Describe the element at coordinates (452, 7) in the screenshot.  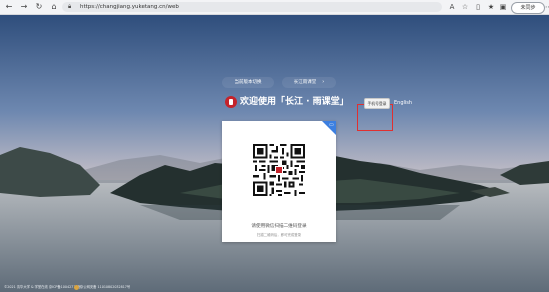
I see `translate-icon: A` at that location.